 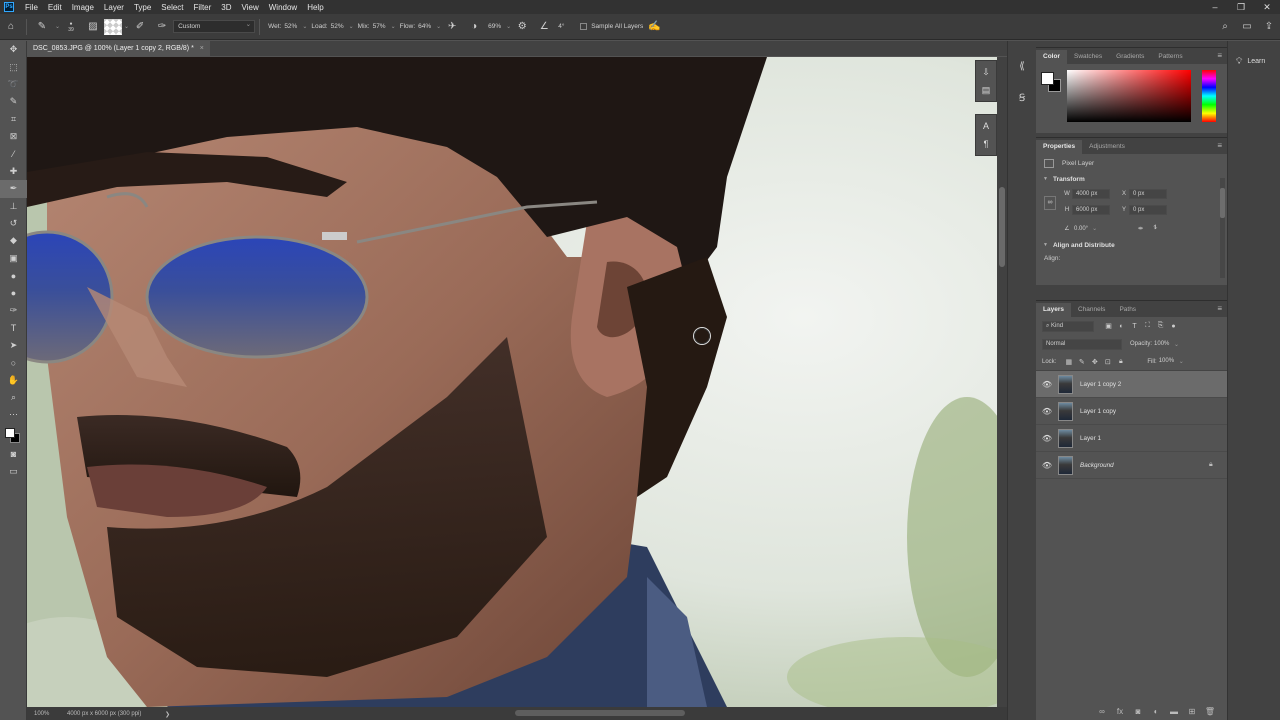 I want to click on pen-tool-icon: ✑, so click(x=13, y=310).